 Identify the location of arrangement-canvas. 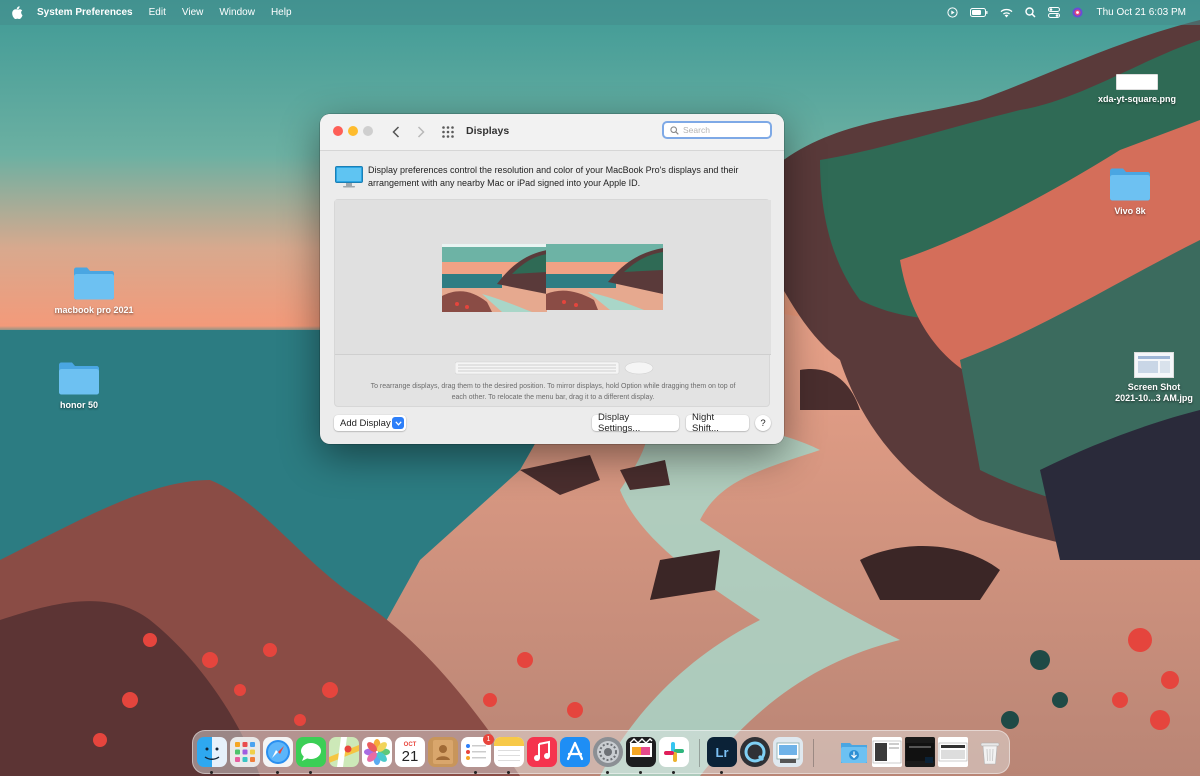
(553, 277).